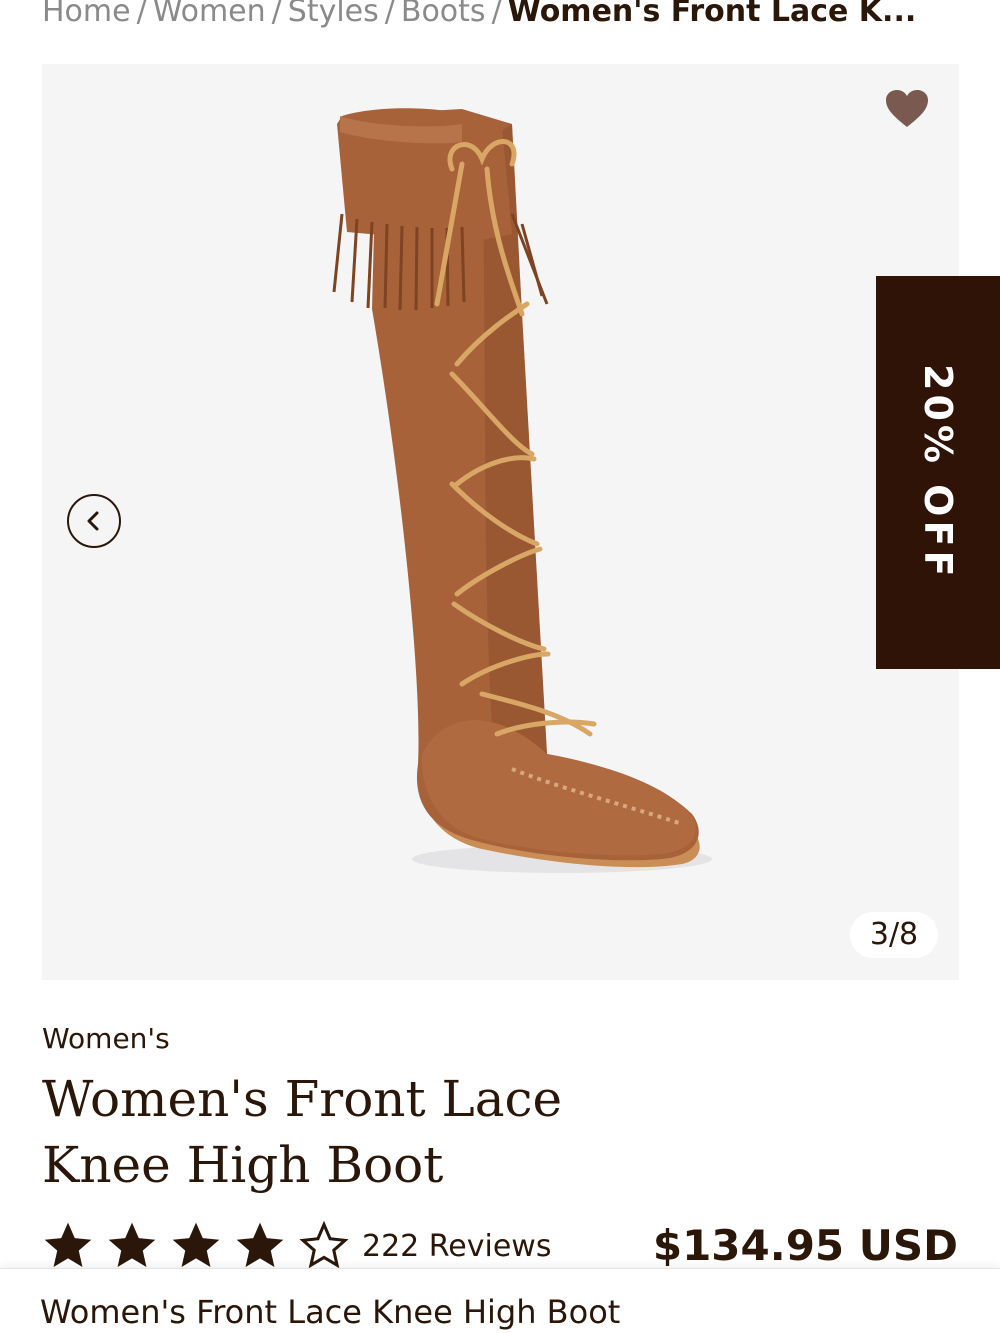  What do you see at coordinates (443, 14) in the screenshot?
I see `breadcrumb-boots: Boots` at bounding box center [443, 14].